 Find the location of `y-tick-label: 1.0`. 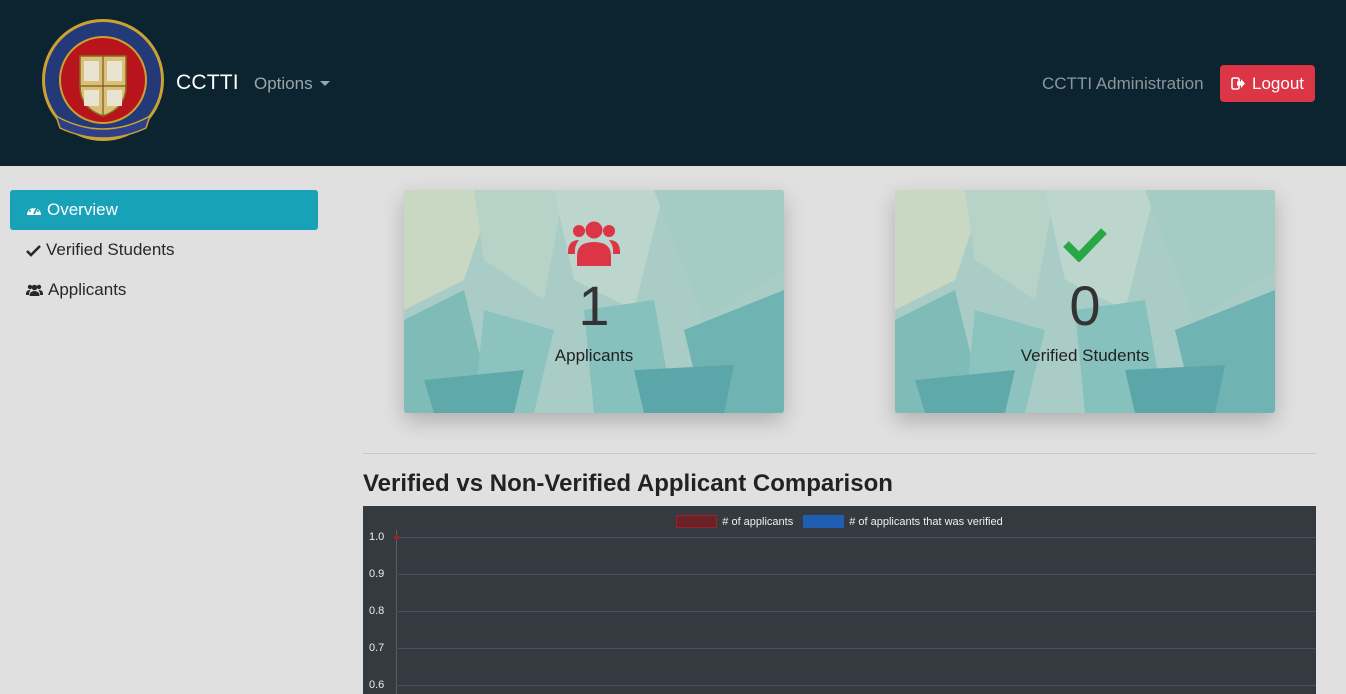

y-tick-label: 1.0 is located at coordinates (377, 537).